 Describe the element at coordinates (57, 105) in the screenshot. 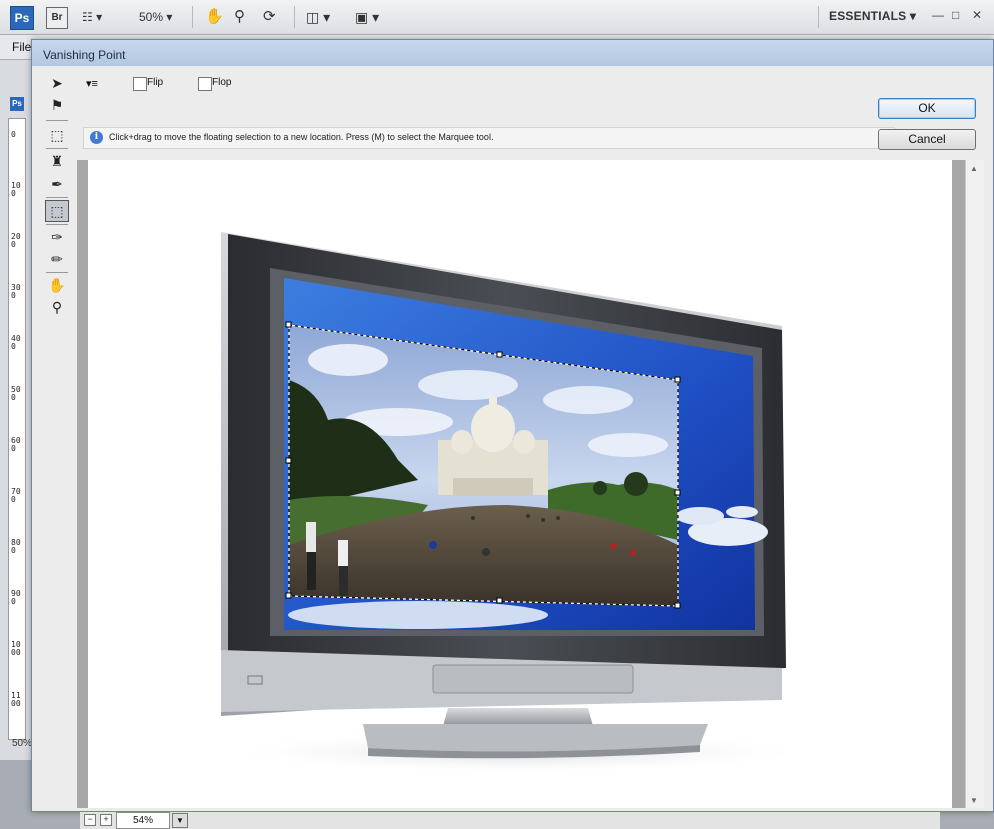

I see `create-plane-tool-icon: ⚑` at that location.